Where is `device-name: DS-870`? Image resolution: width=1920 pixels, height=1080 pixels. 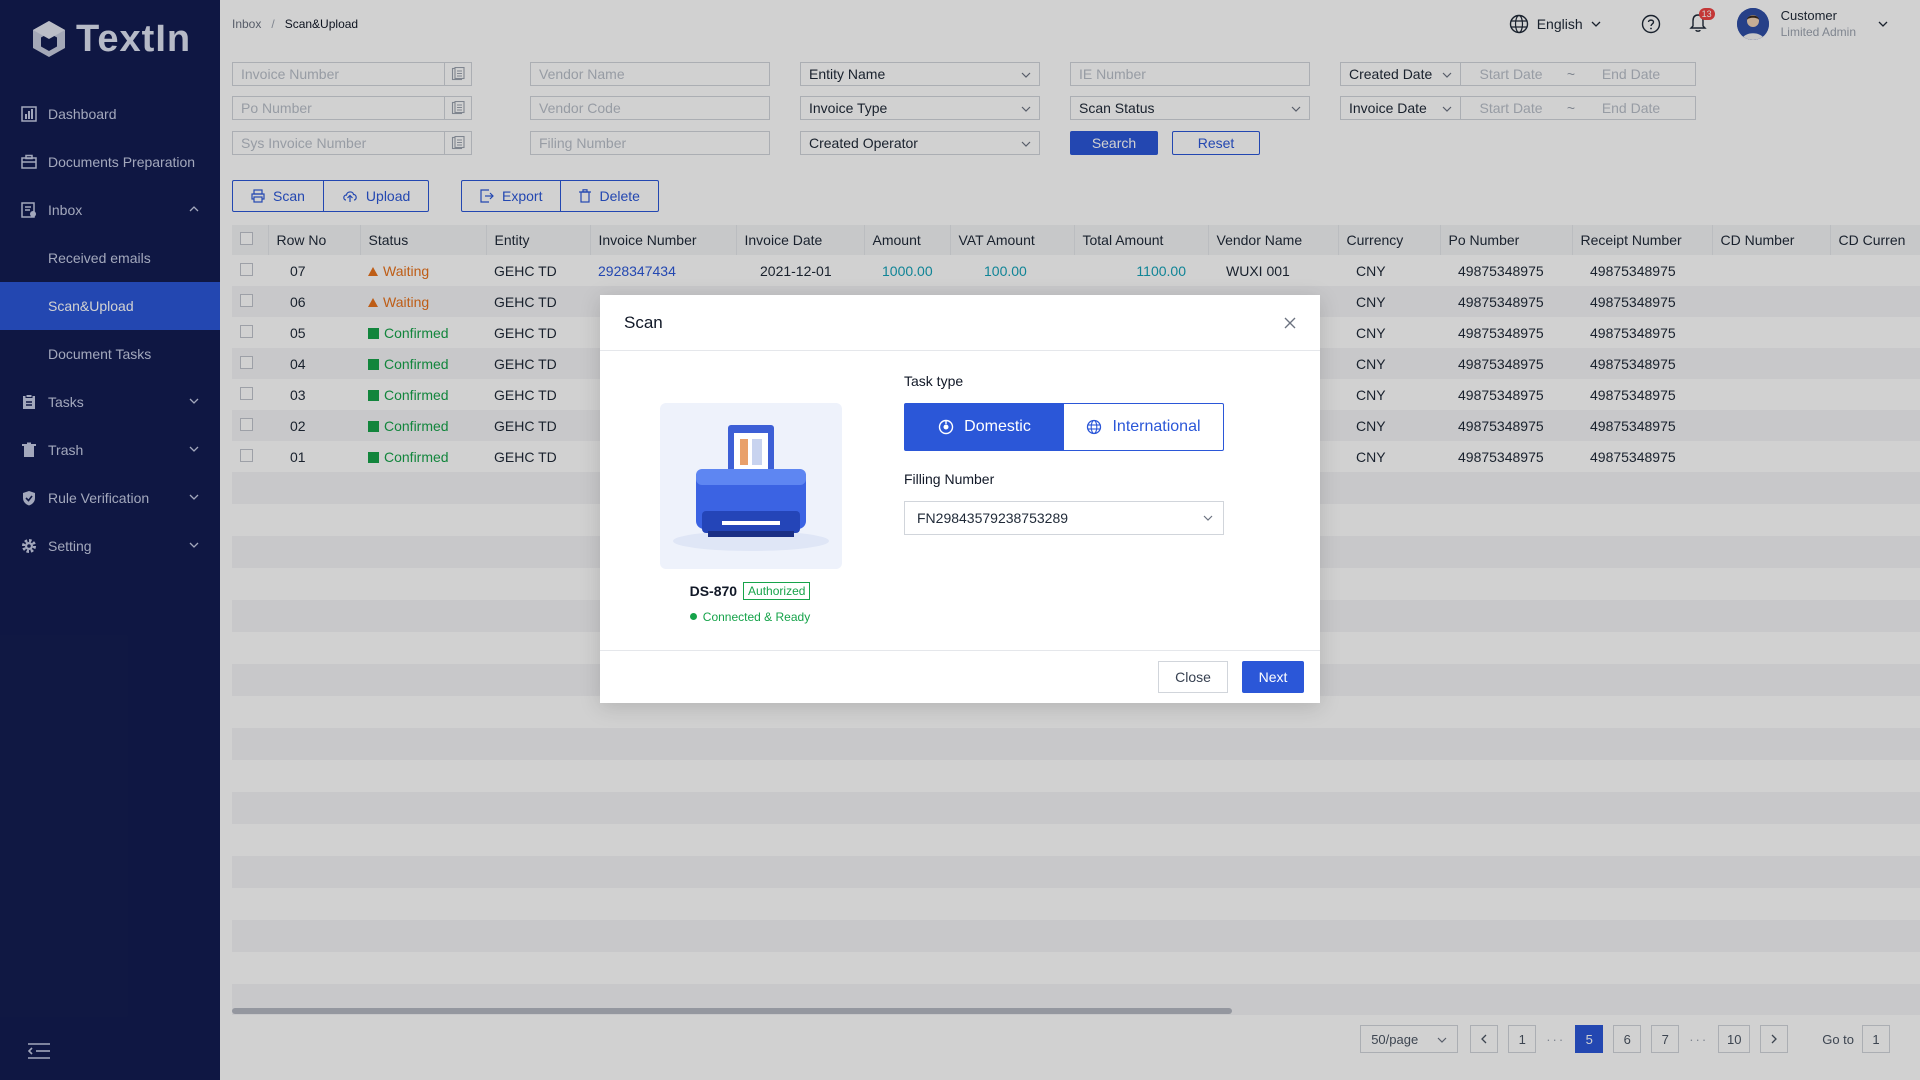 device-name: DS-870 is located at coordinates (713, 591).